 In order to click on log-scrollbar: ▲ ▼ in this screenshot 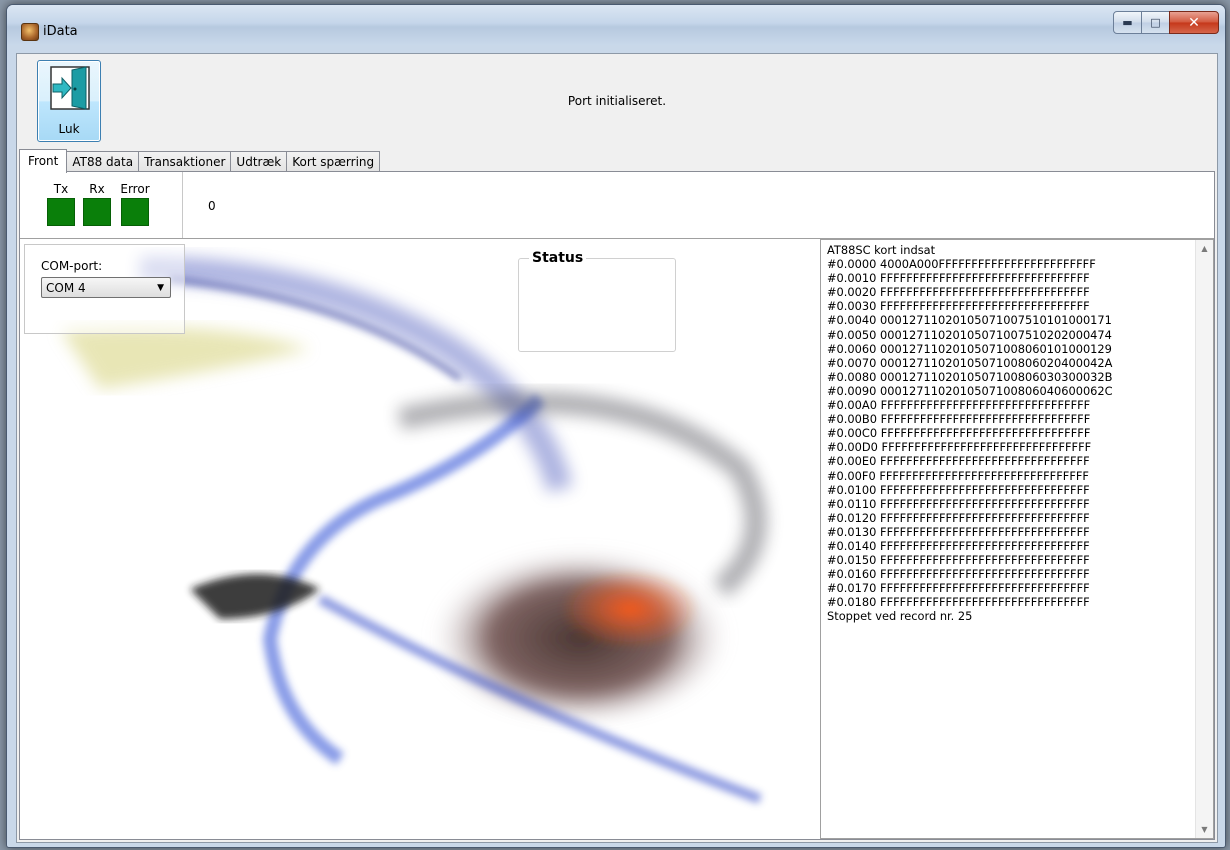, I will do `click(1204, 539)`.